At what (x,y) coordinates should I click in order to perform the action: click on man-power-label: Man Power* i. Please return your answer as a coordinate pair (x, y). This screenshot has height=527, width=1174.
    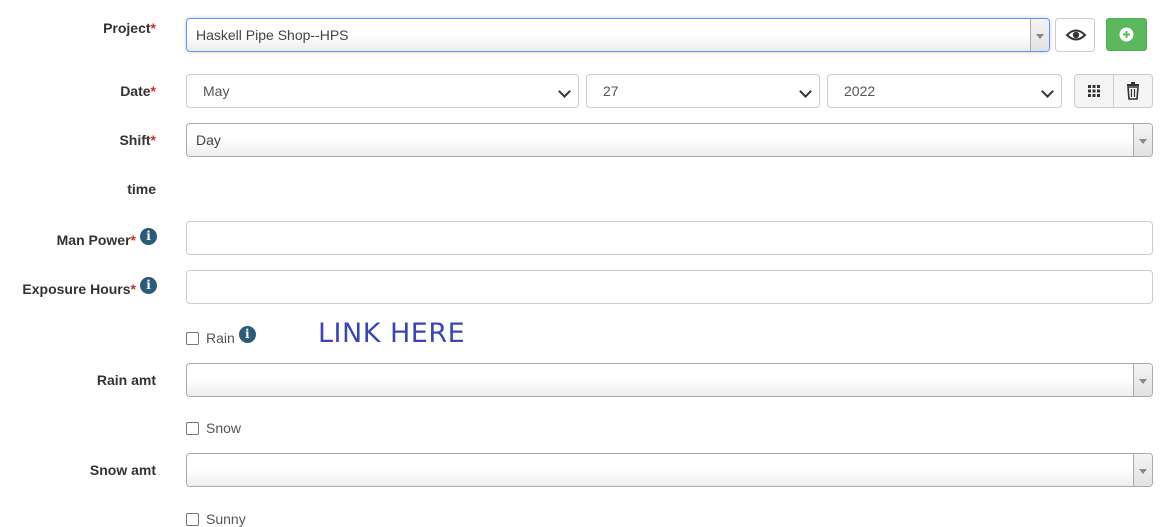
    Looking at the image, I should click on (106, 238).